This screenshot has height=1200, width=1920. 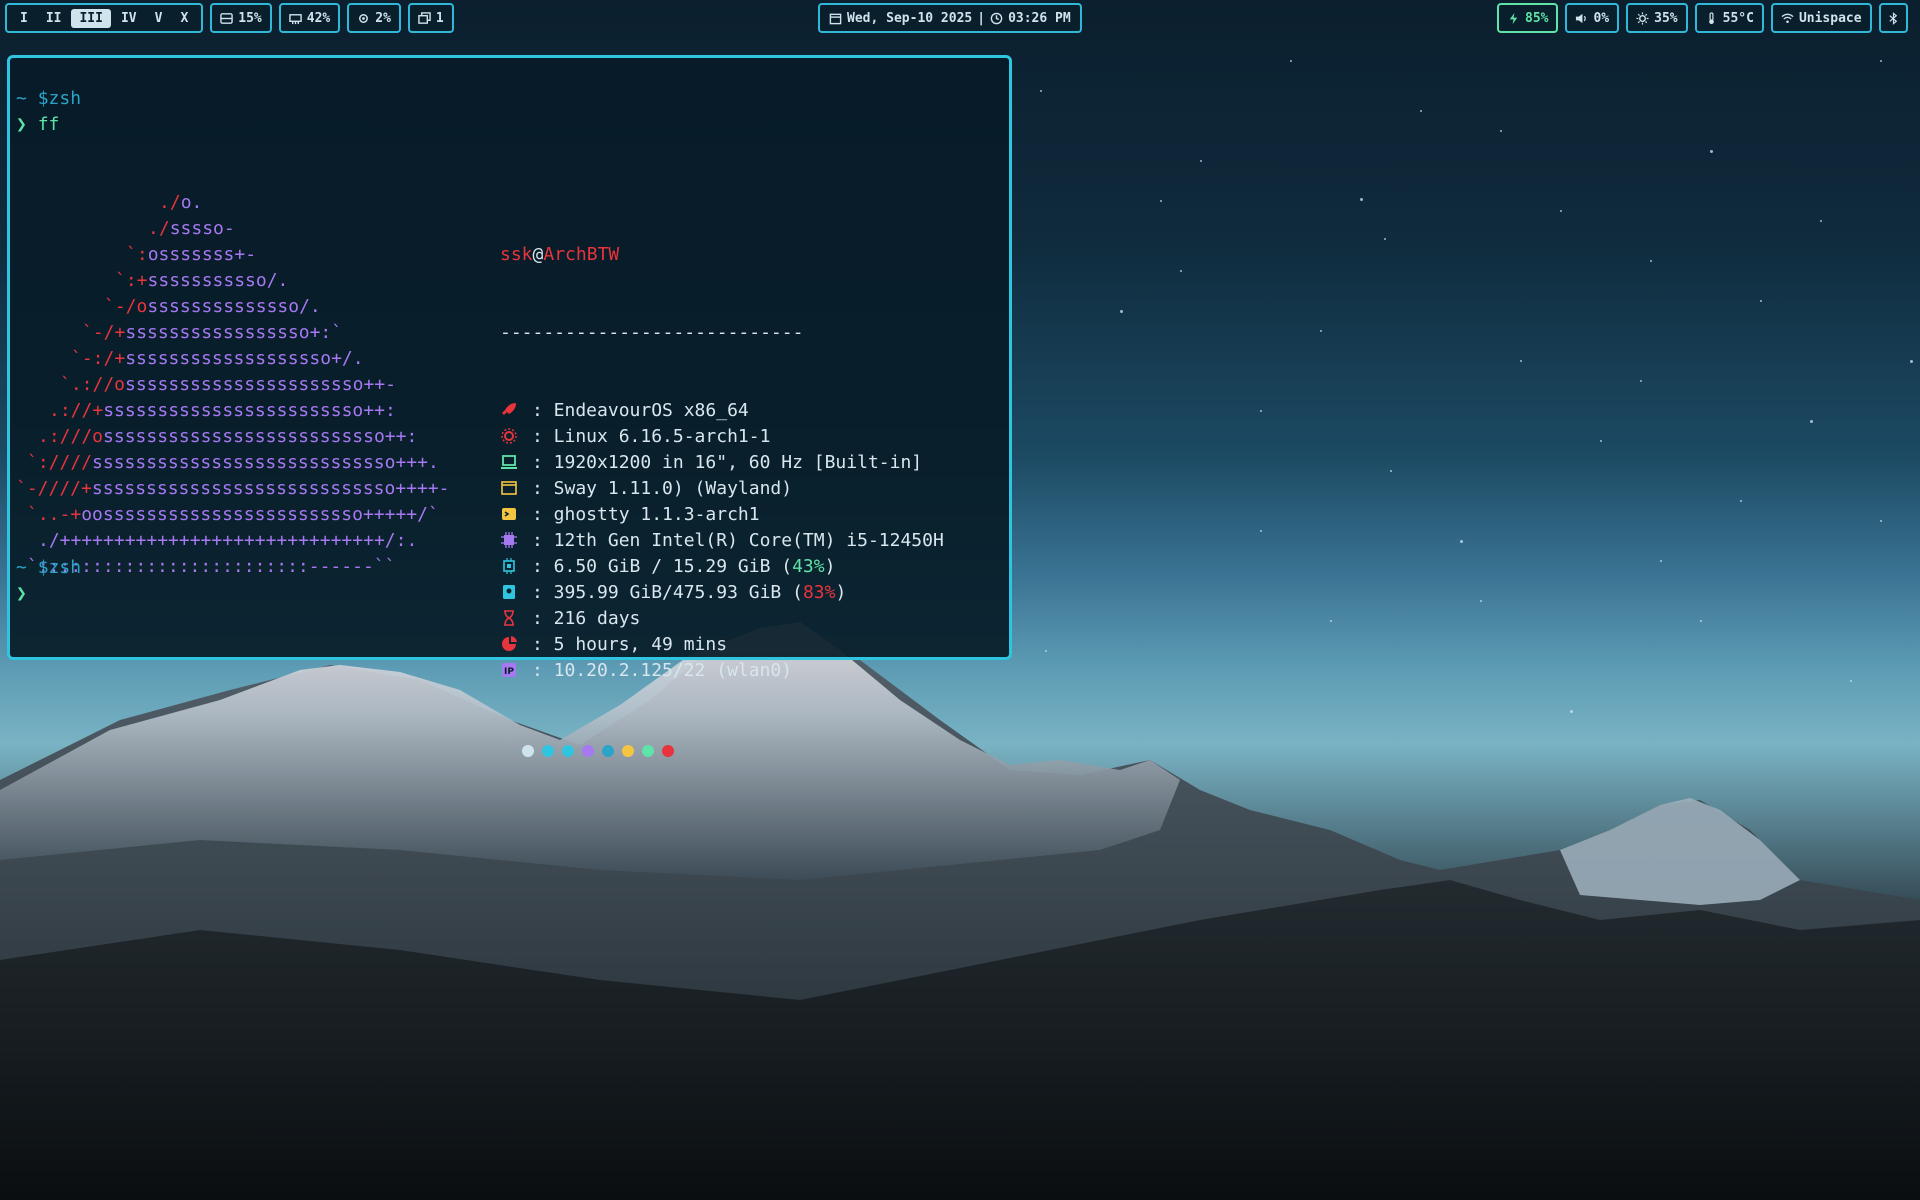 What do you see at coordinates (1537, 18) in the screenshot?
I see `battery-value: 85%` at bounding box center [1537, 18].